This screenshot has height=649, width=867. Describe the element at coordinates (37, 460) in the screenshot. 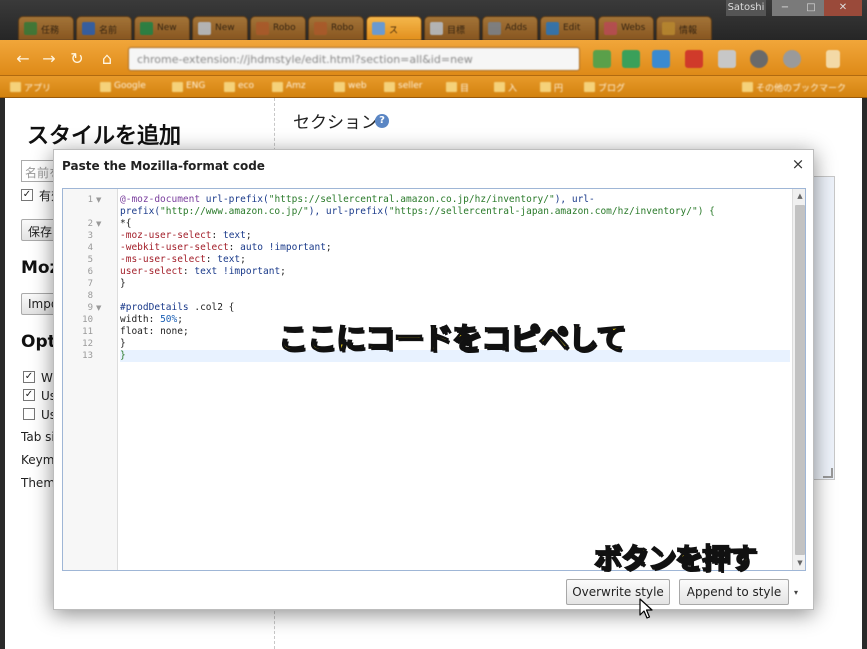

I see `keymap-label: Keymap` at that location.